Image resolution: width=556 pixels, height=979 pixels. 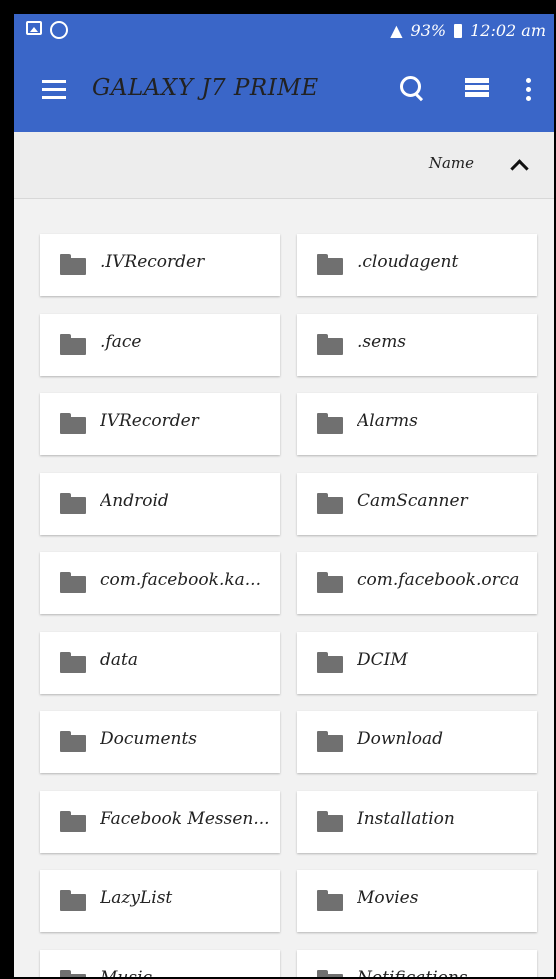 What do you see at coordinates (388, 898) in the screenshot?
I see `folder-name: Movies` at bounding box center [388, 898].